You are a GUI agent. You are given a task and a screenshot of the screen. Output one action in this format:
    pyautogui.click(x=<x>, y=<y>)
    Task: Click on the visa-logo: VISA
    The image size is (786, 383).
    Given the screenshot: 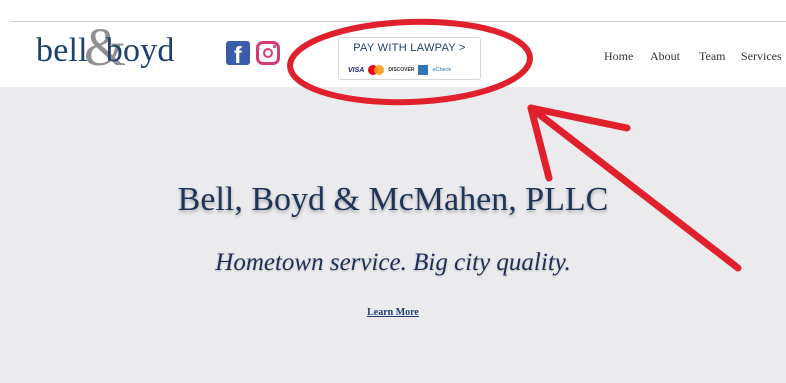 What is the action you would take?
    pyautogui.click(x=356, y=70)
    